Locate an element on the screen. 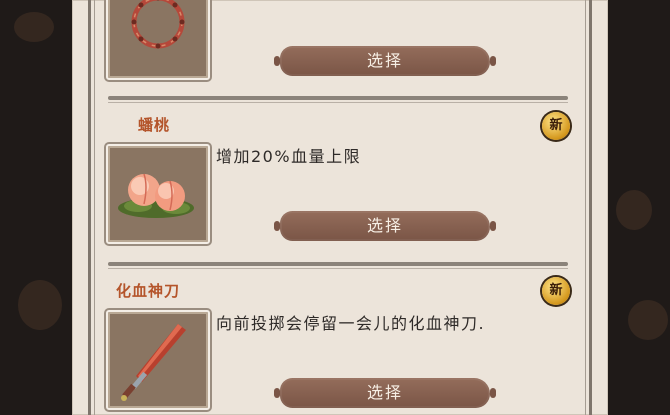 Image resolution: width=670 pixels, height=415 pixels. select-button-item-1: 选择 is located at coordinates (385, 61).